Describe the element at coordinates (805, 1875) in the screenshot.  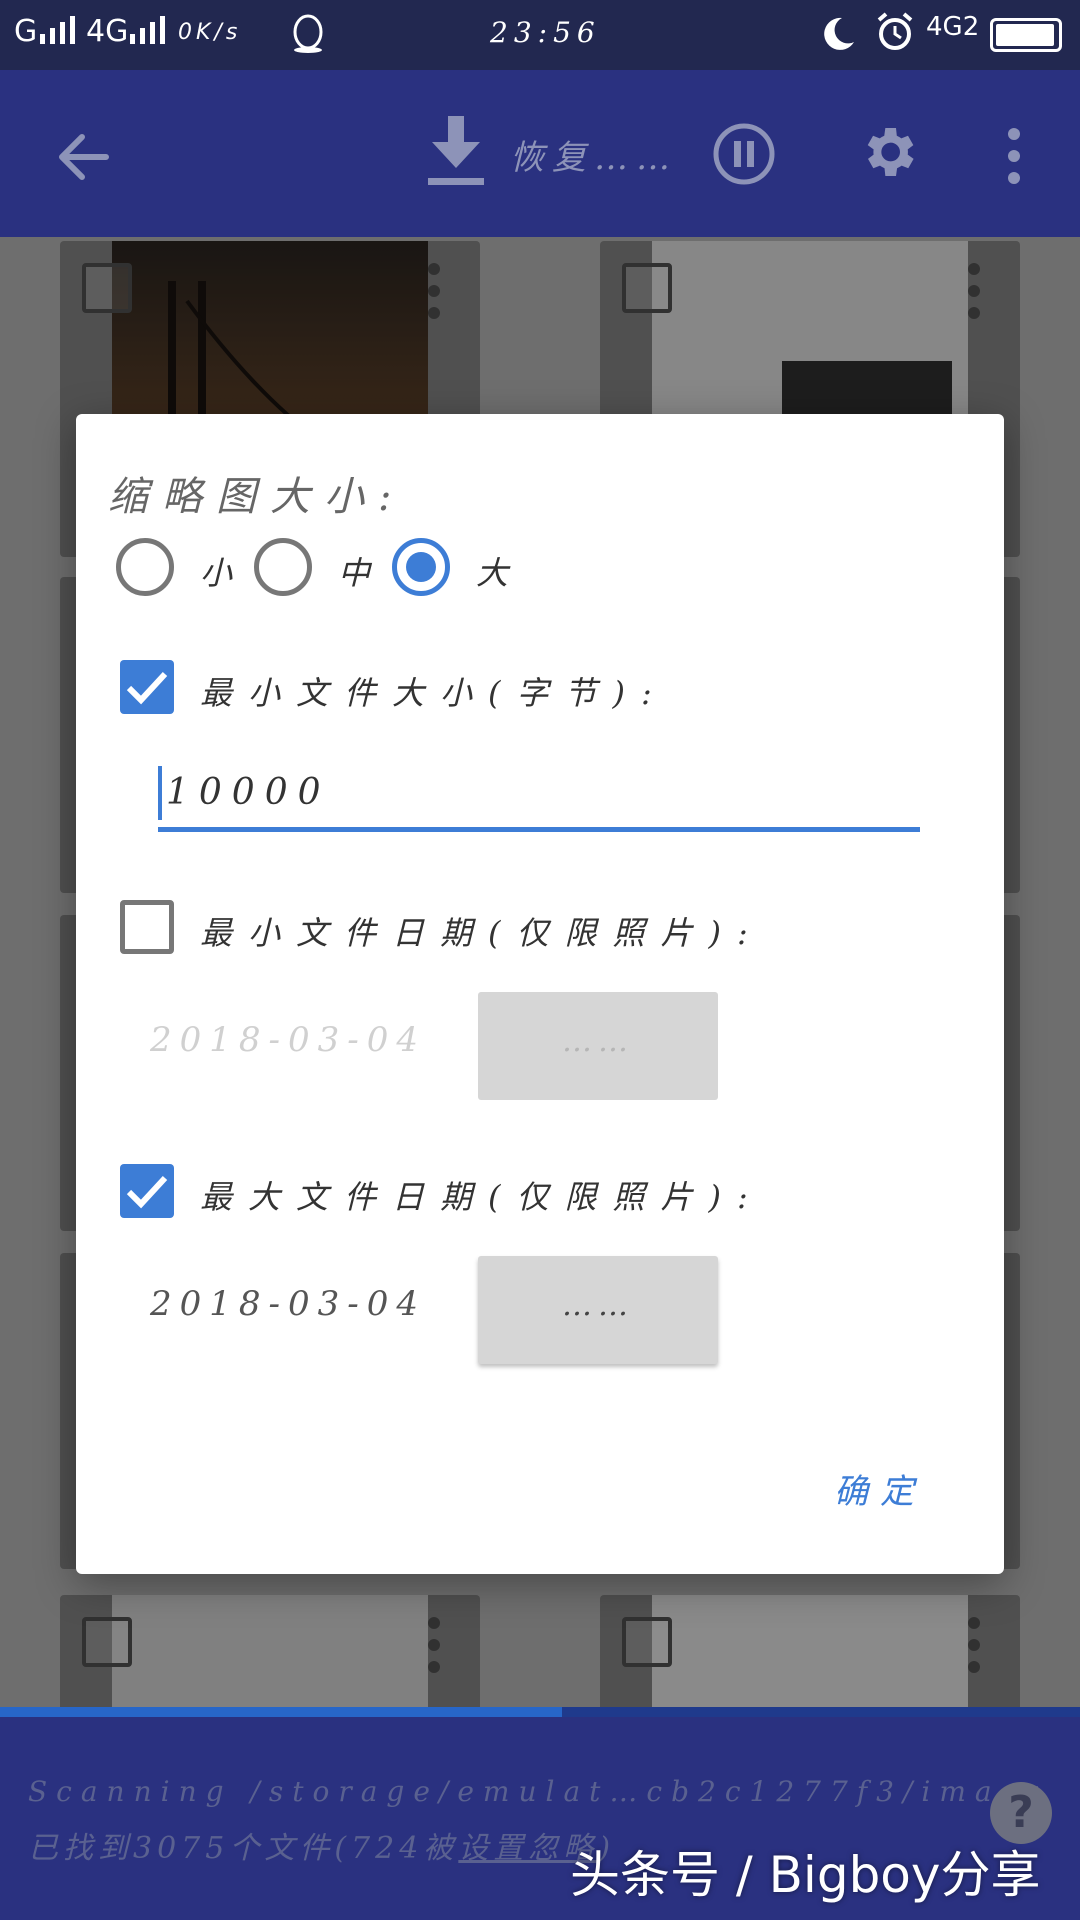
I see `watermark: 头条号 / Bigboy分享` at that location.